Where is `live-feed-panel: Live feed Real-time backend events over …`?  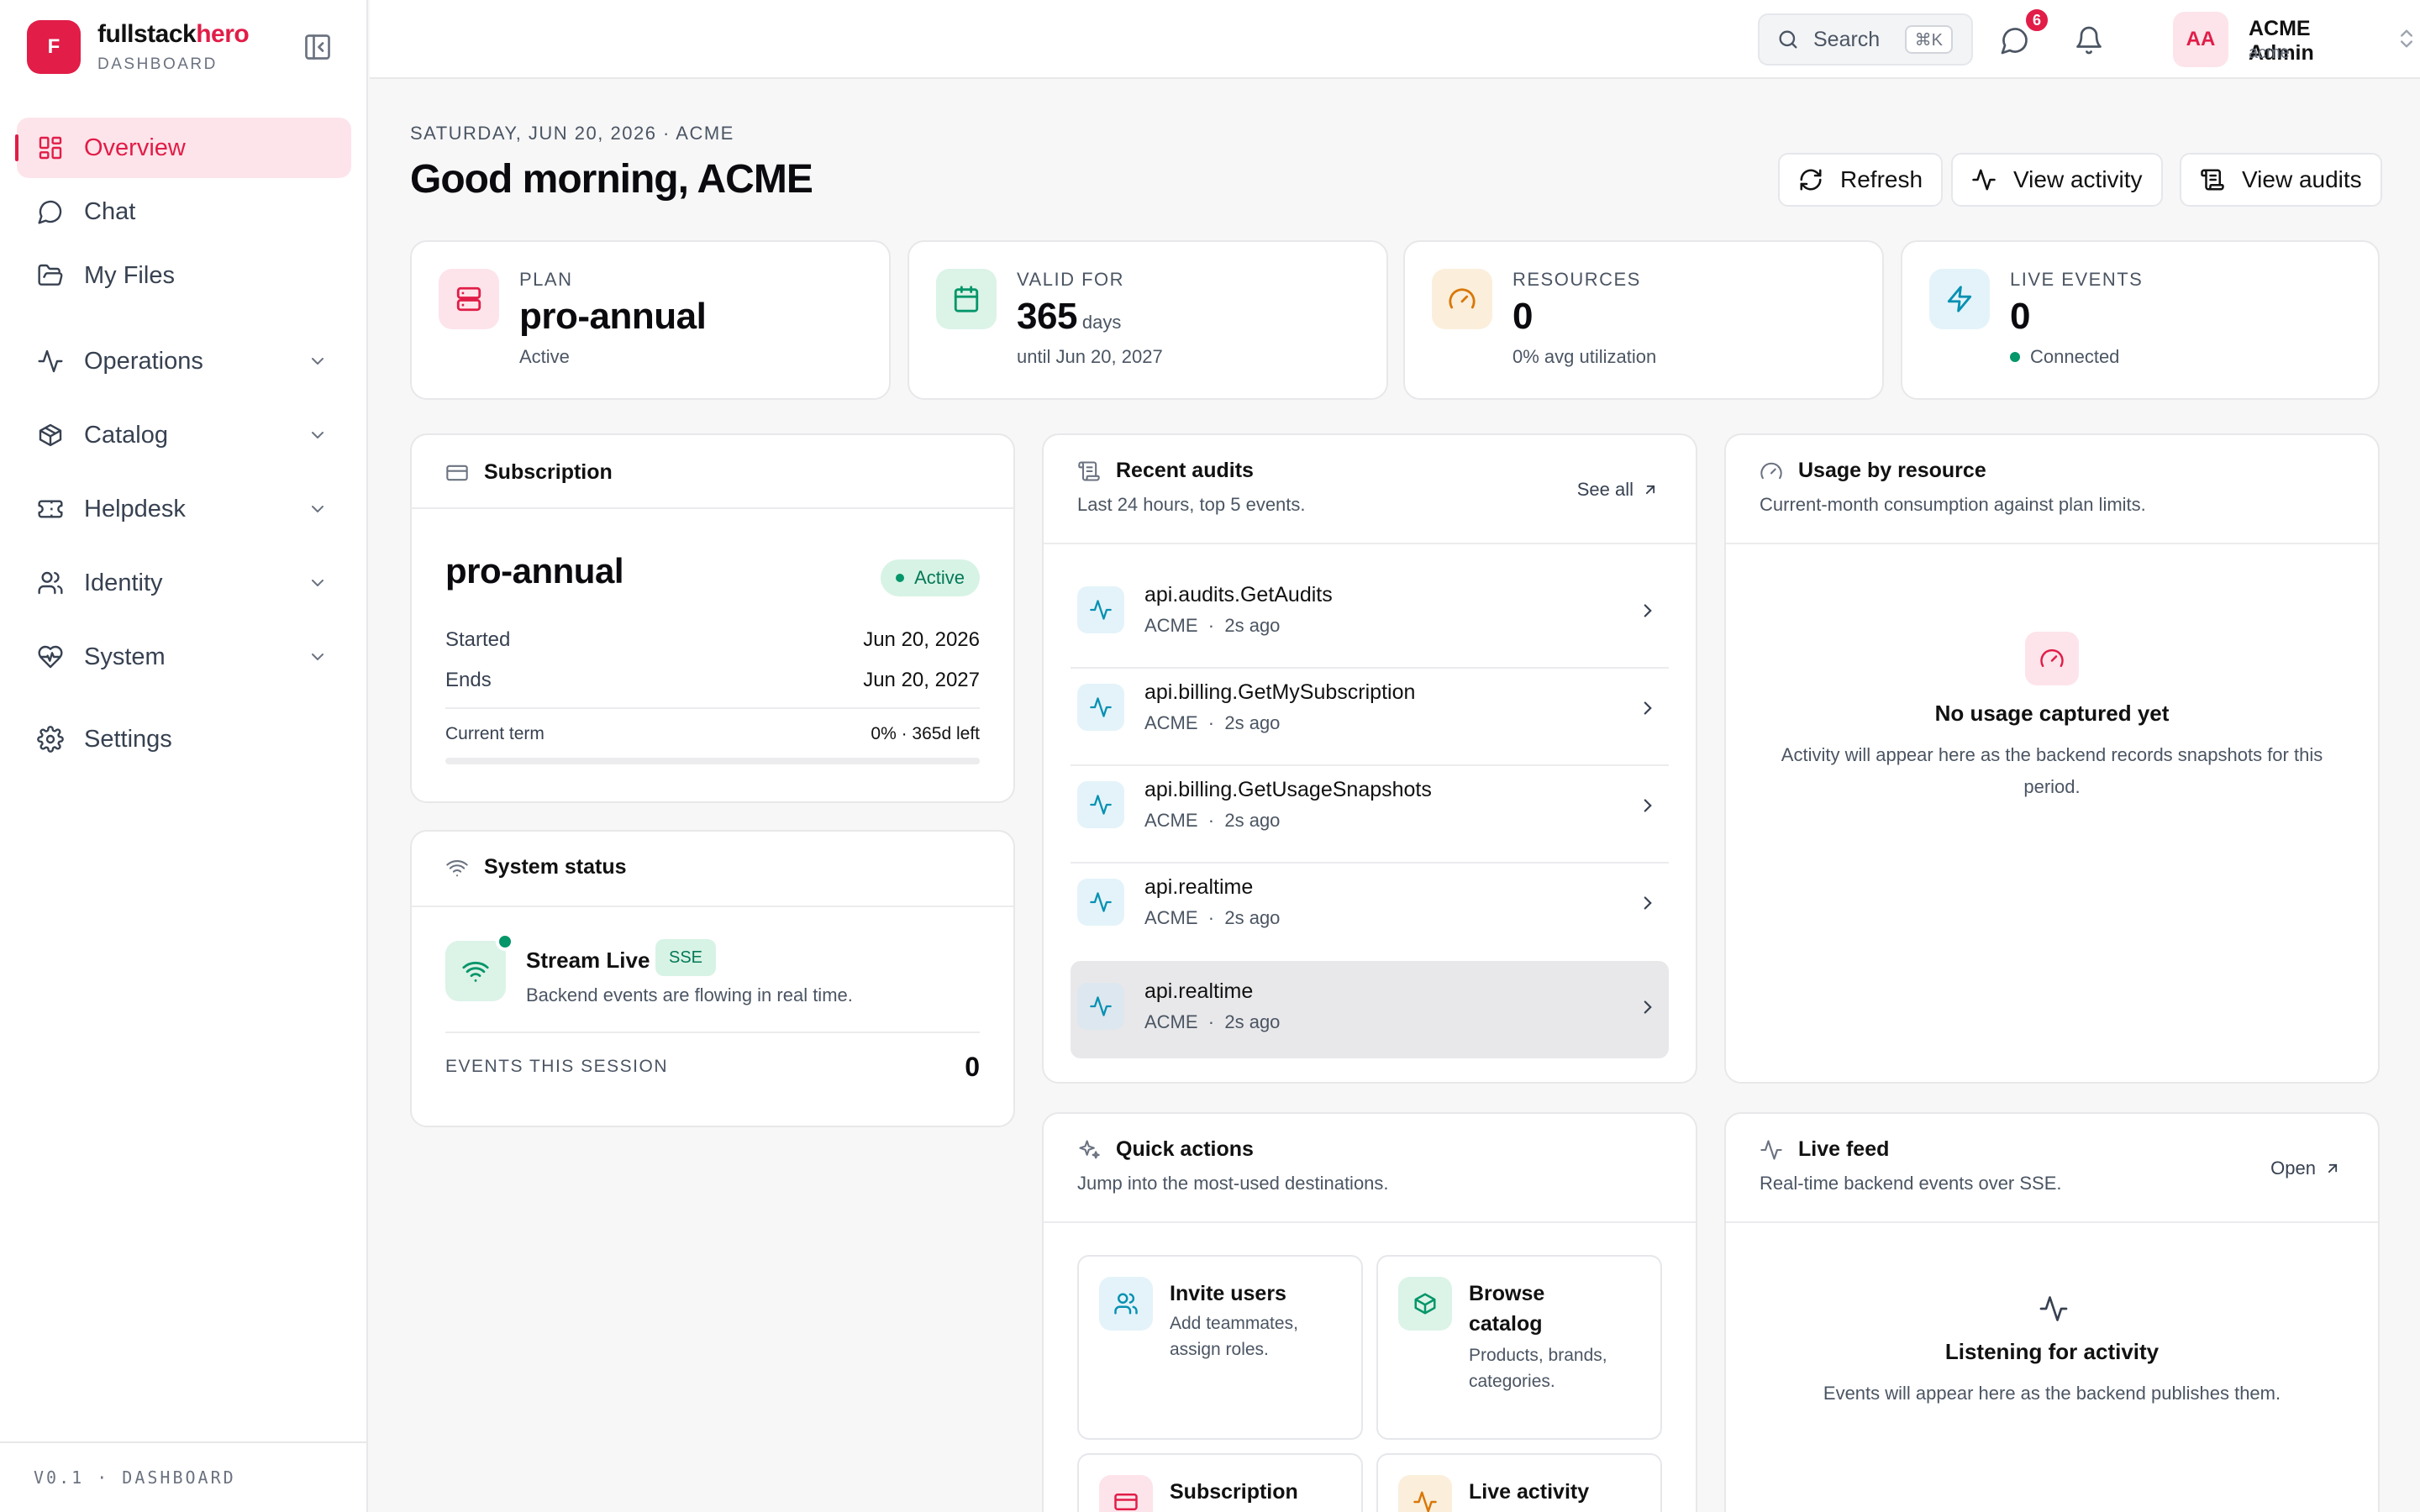
live-feed-panel: Live feed Real-time backend events over … is located at coordinates (2052, 1312).